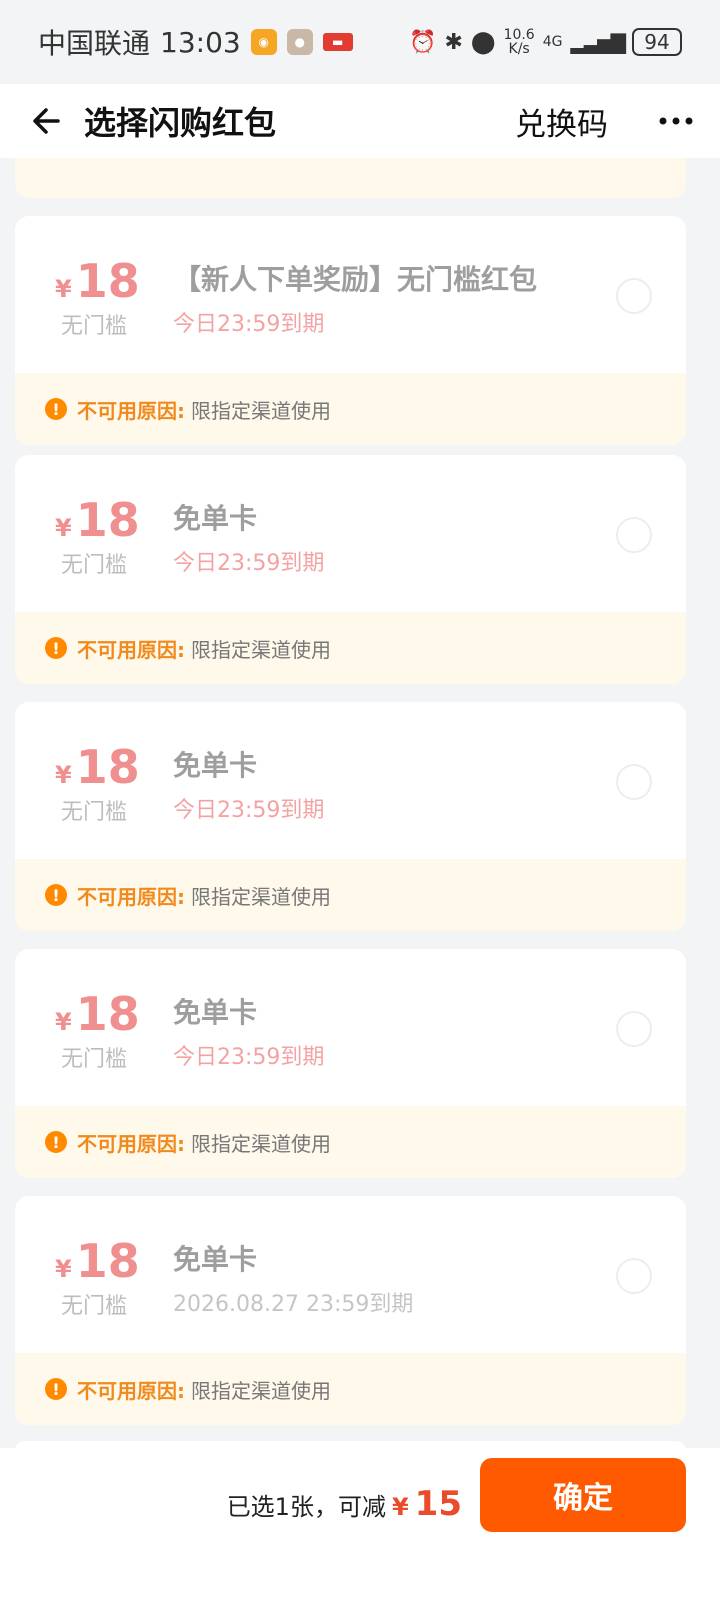 The width and height of the screenshot is (720, 1610). What do you see at coordinates (94, 43) in the screenshot?
I see `carrier-label: 中国联通` at bounding box center [94, 43].